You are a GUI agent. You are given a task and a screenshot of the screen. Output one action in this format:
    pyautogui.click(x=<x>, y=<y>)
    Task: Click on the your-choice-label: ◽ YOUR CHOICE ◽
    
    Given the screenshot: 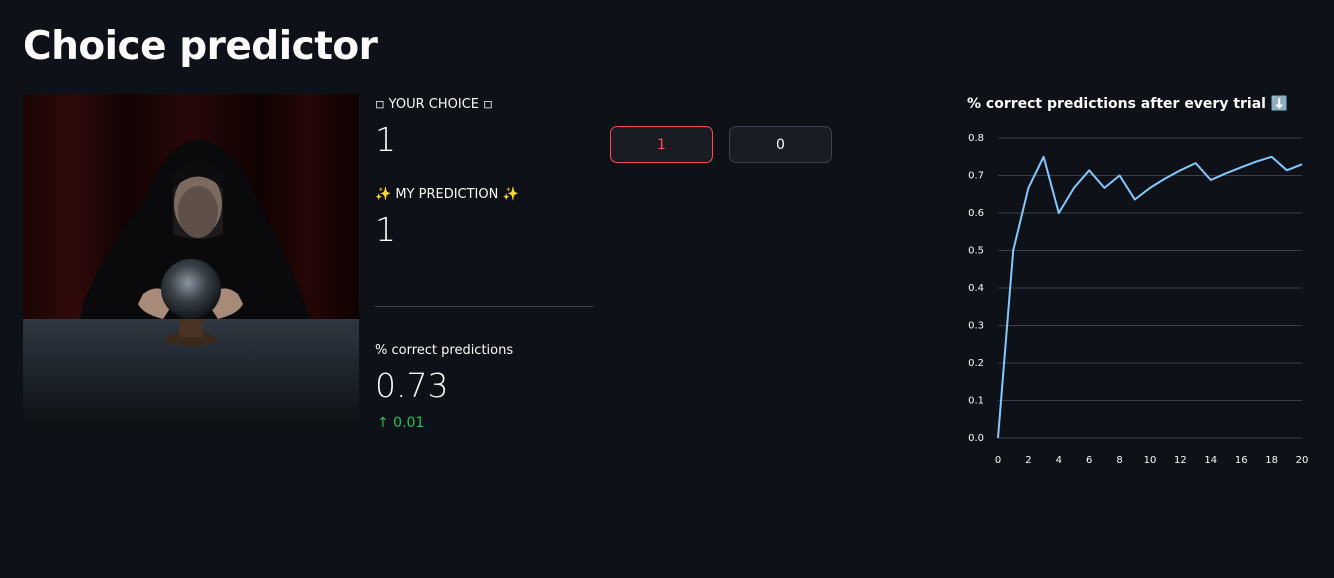 What is the action you would take?
    pyautogui.click(x=434, y=104)
    